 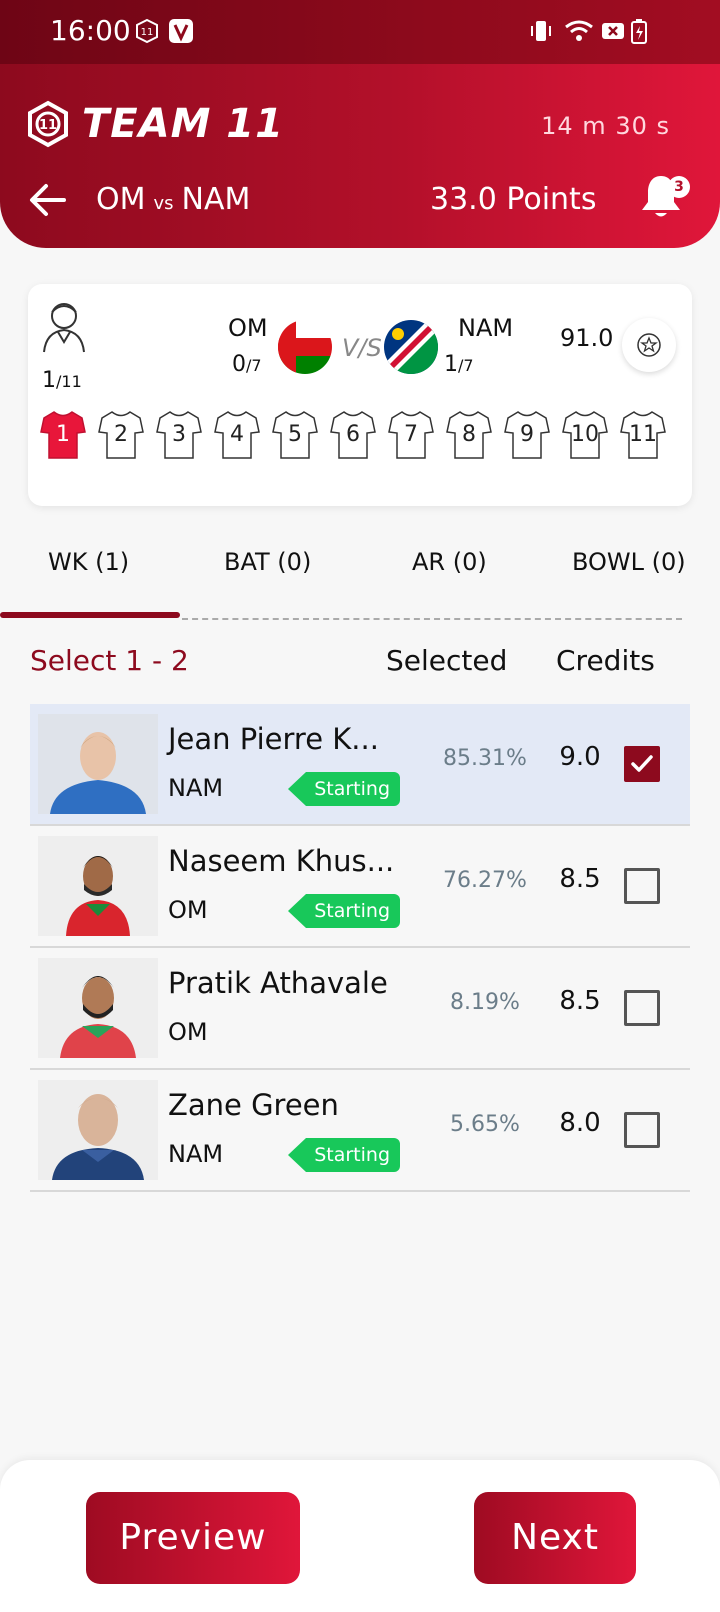 I want to click on player-name: Zane Green, so click(x=253, y=1105).